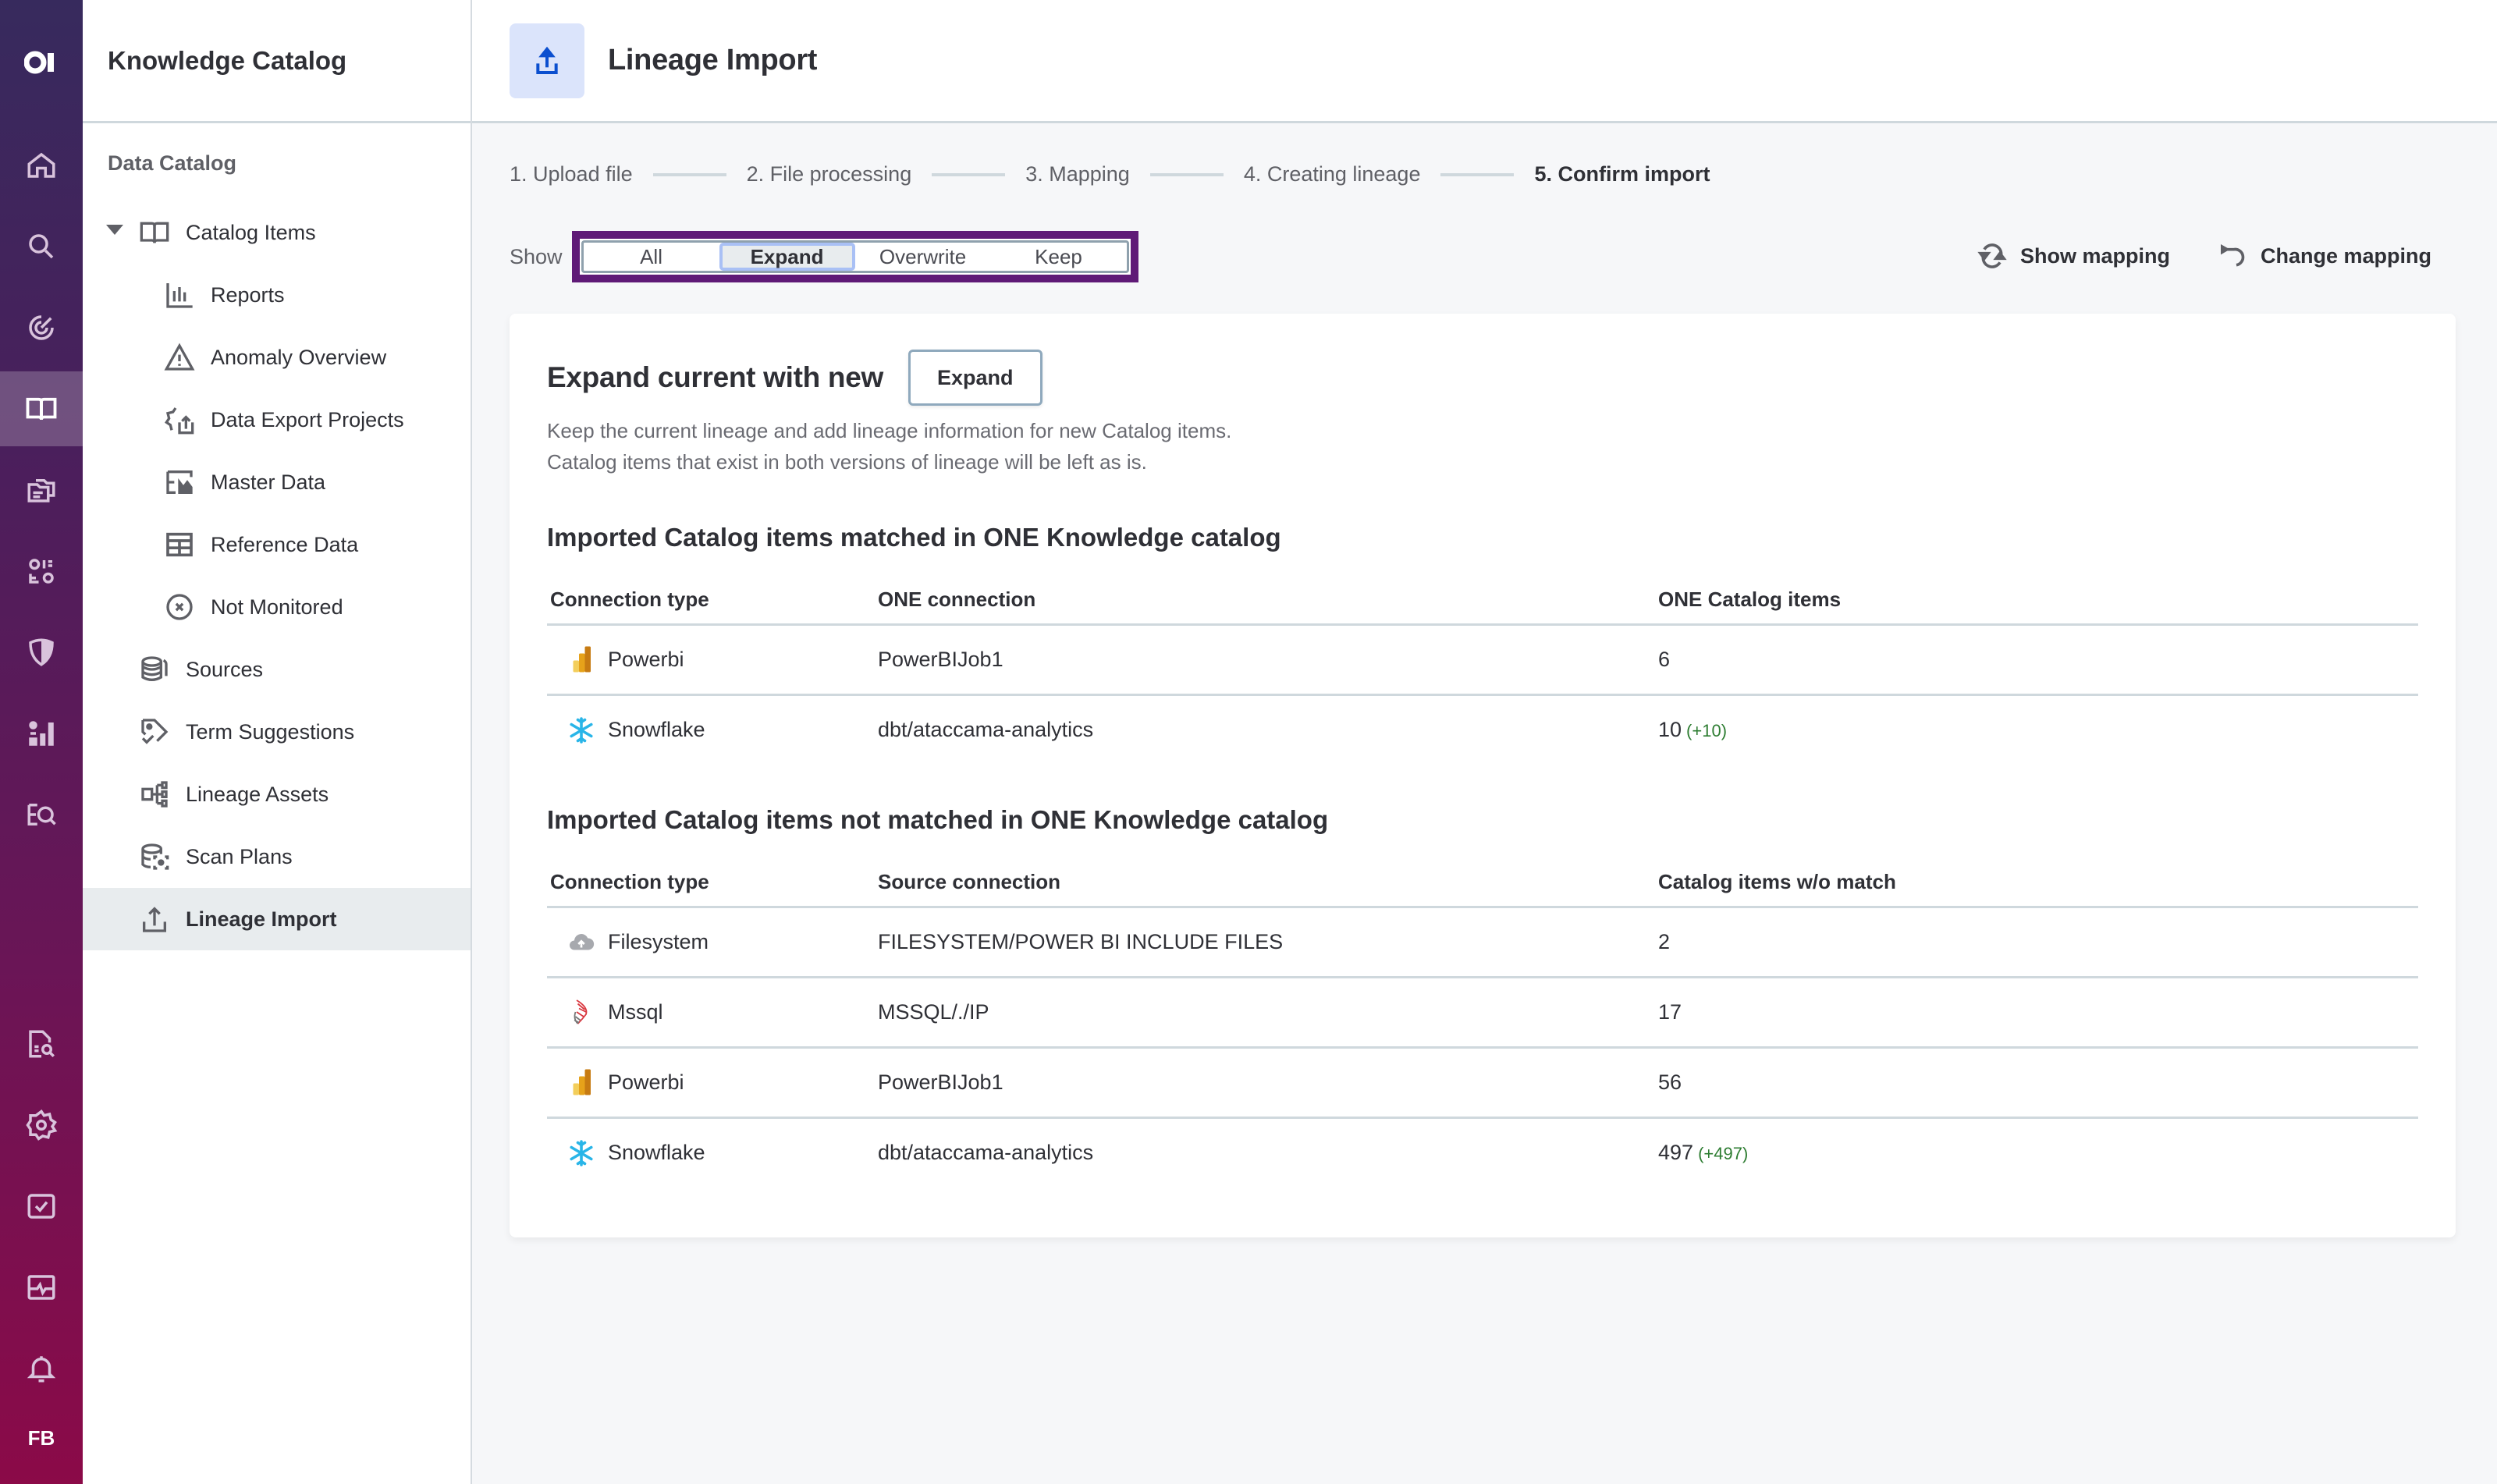 The height and width of the screenshot is (1484, 2497). Describe the element at coordinates (41, 653) in the screenshot. I see `shield-icon` at that location.